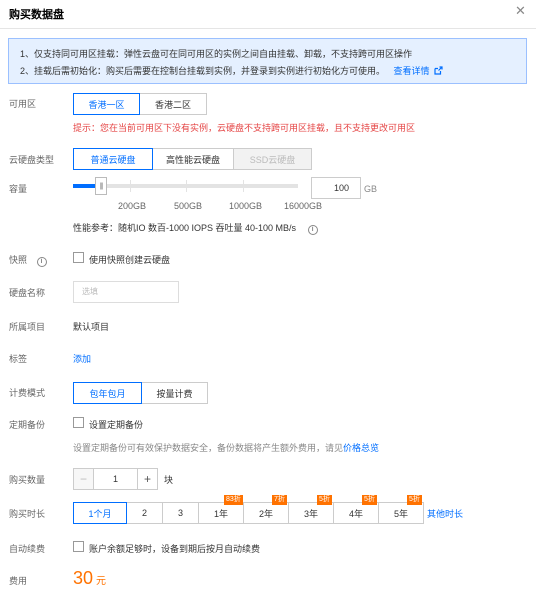  I want to click on snapshot-checkbox, so click(78, 257).